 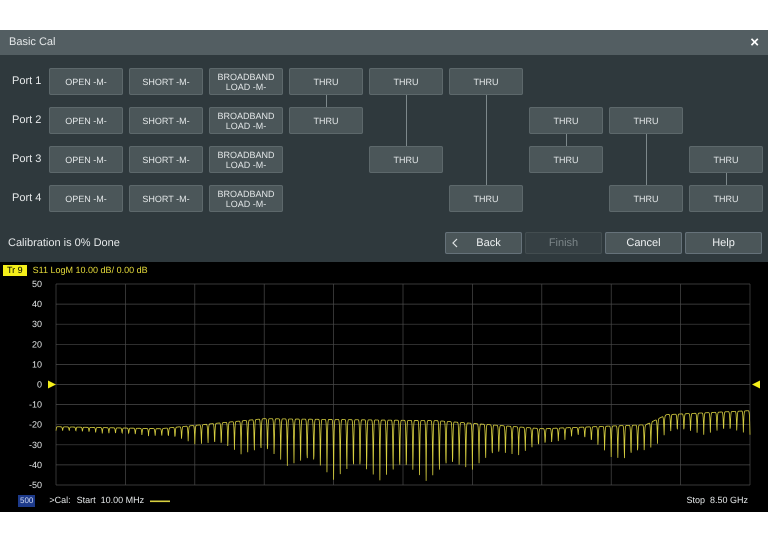 What do you see at coordinates (63, 243) in the screenshot?
I see `status-text: Calibration is 0% Done` at bounding box center [63, 243].